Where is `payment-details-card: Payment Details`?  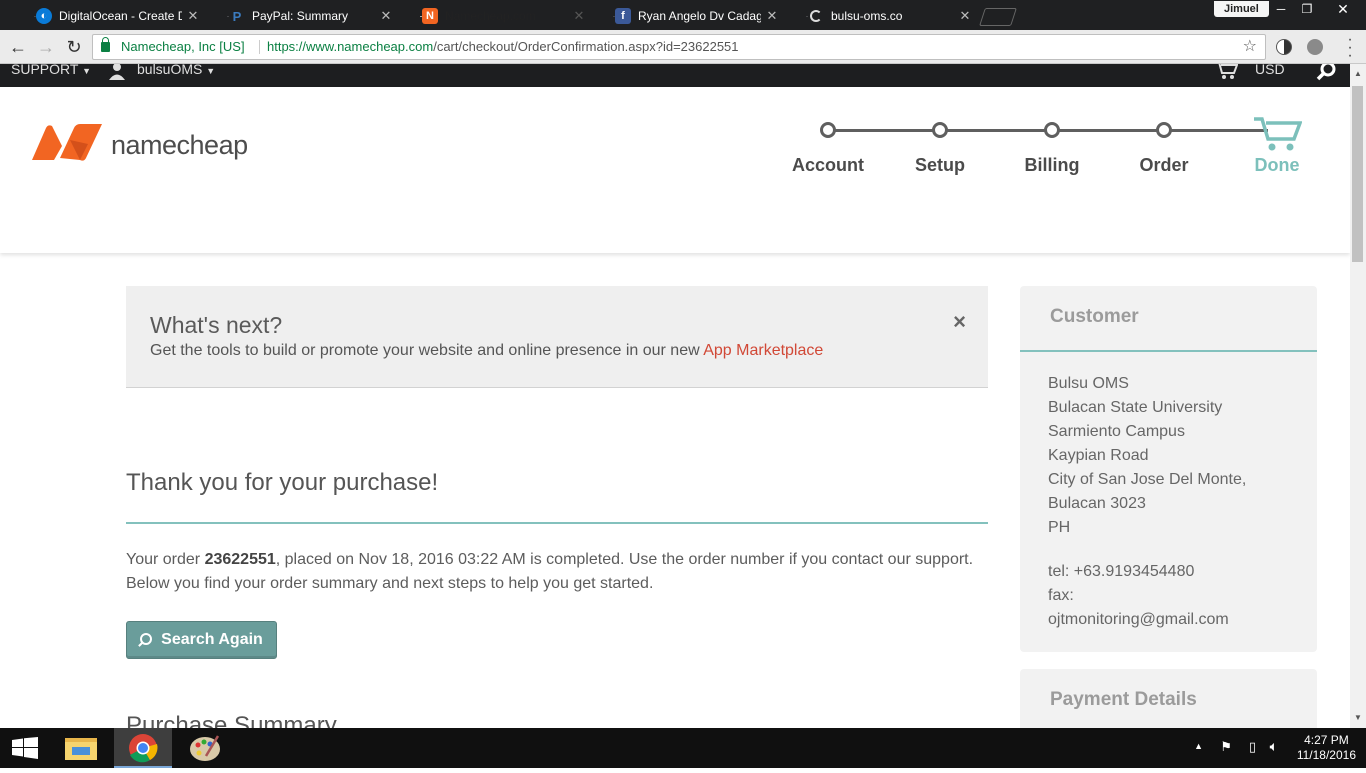 payment-details-card: Payment Details is located at coordinates (1168, 698).